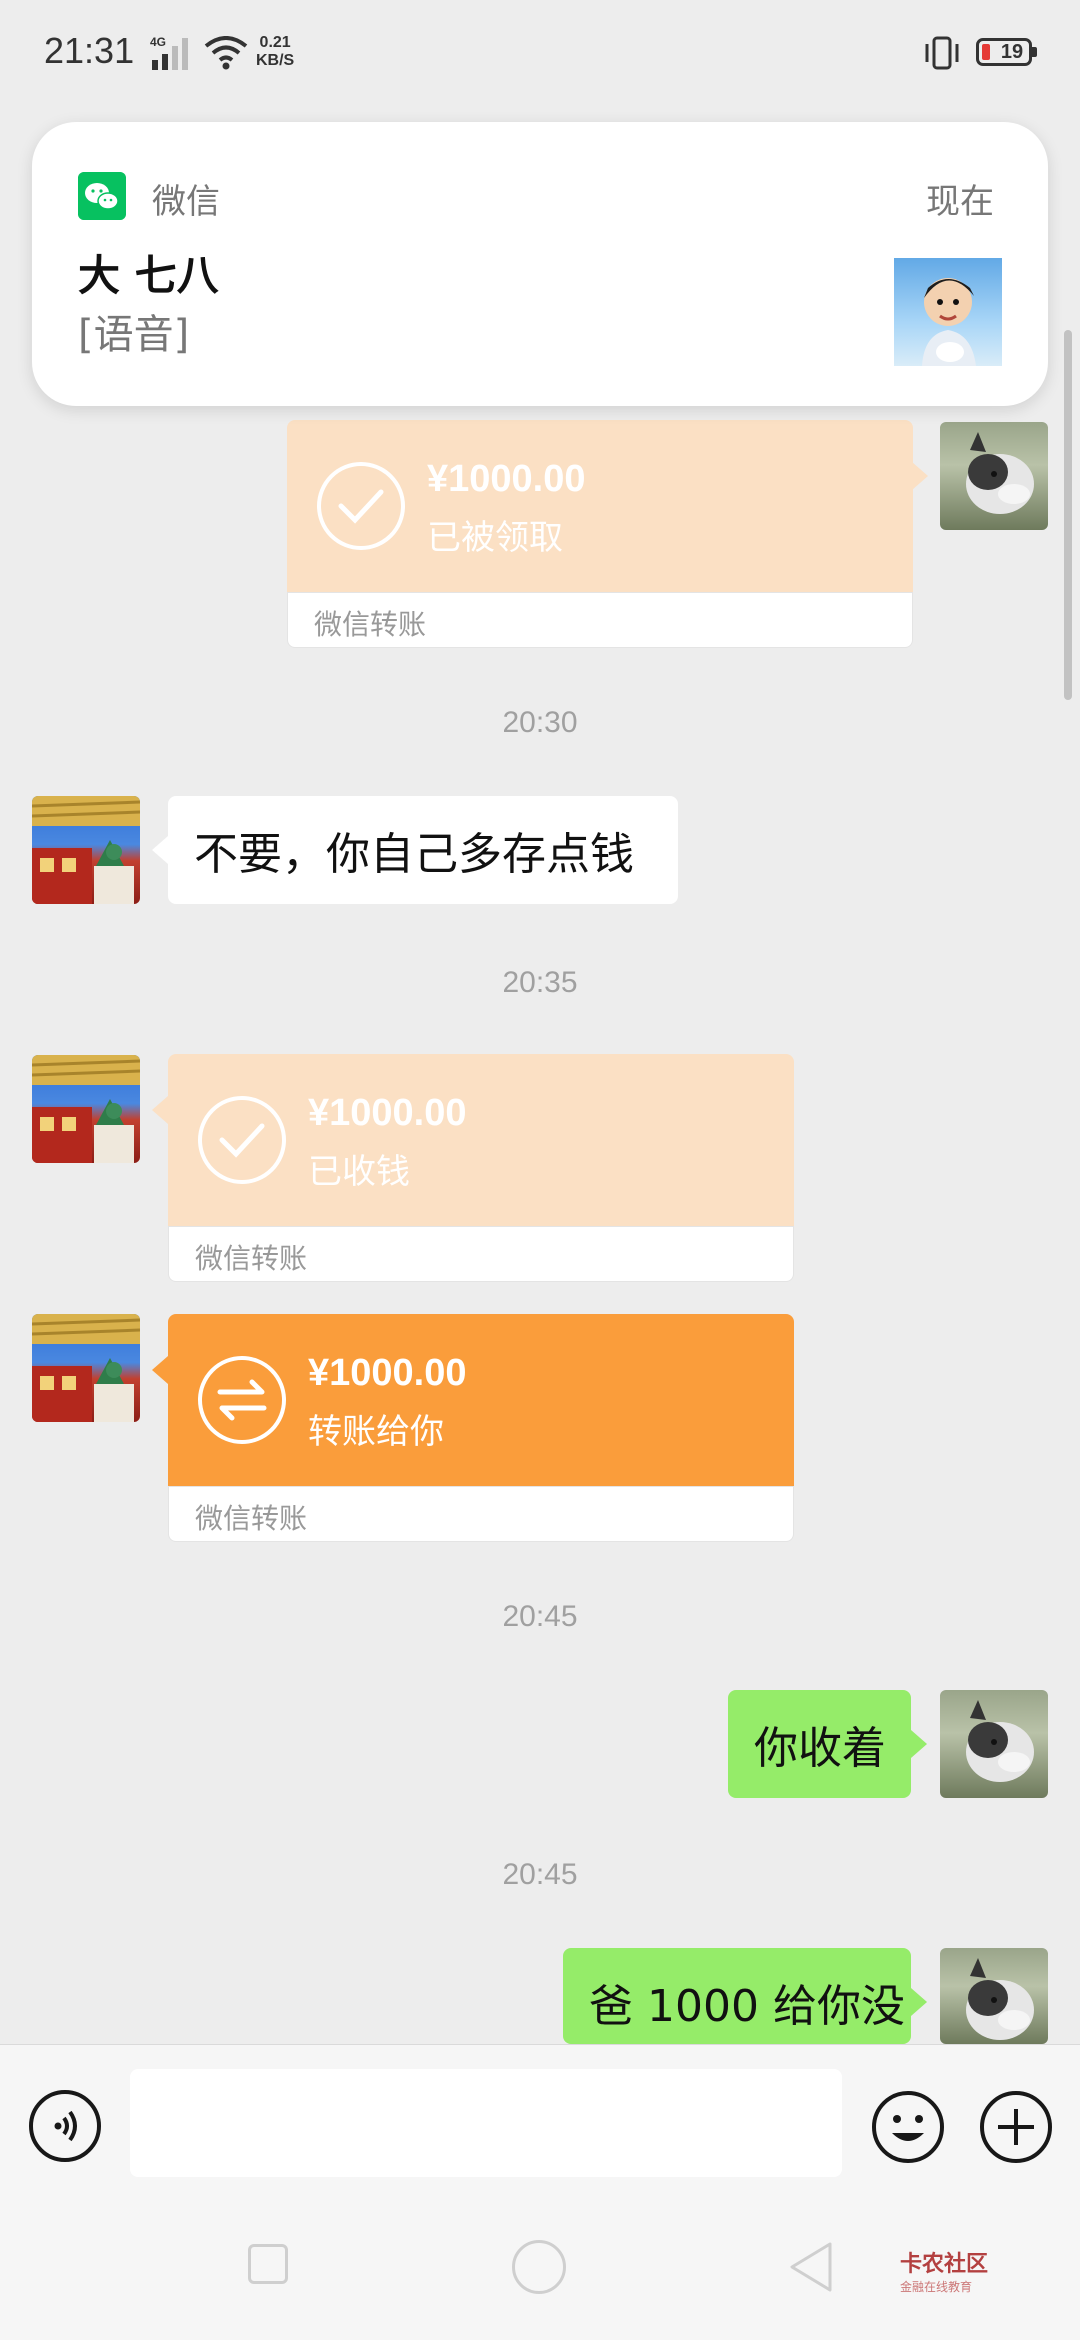 Image resolution: width=1080 pixels, height=2340 pixels. I want to click on transfer-card: ¥1000.00 已被领取 微信转账, so click(600, 534).